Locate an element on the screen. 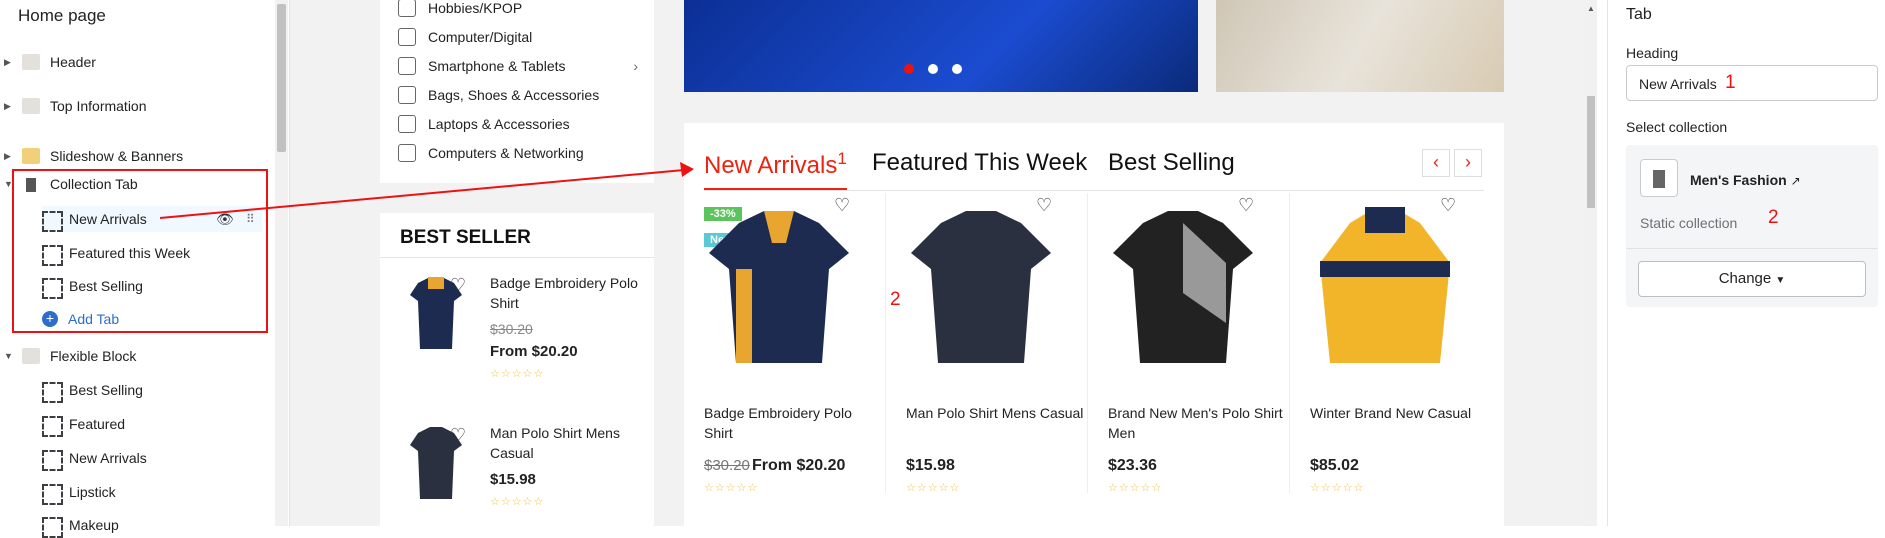  category-label: Smartphone & Tablets is located at coordinates (497, 66).